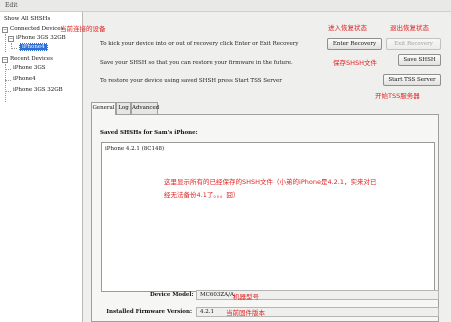  What do you see at coordinates (207, 312) in the screenshot?
I see `firmware-version-value: 4.2.1` at bounding box center [207, 312].